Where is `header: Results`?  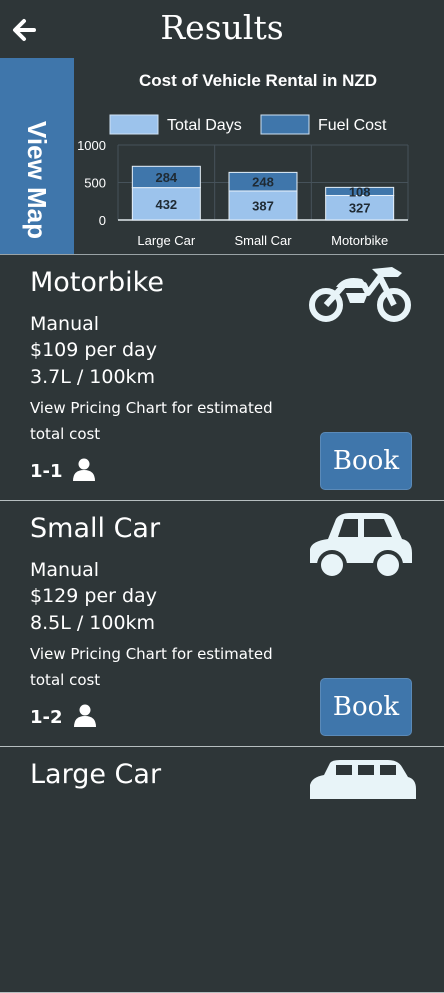 header: Results is located at coordinates (222, 29).